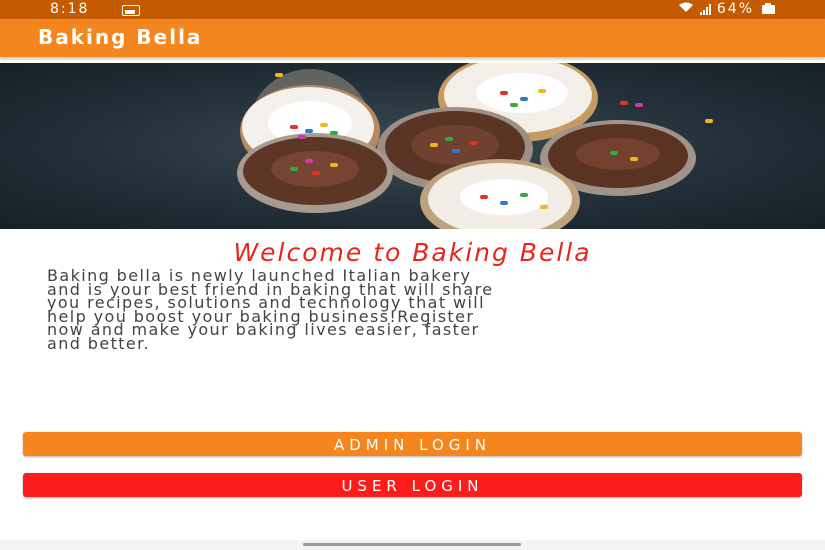 Image resolution: width=825 pixels, height=550 pixels. Describe the element at coordinates (735, 9) in the screenshot. I see `battery-text: 64%` at that location.